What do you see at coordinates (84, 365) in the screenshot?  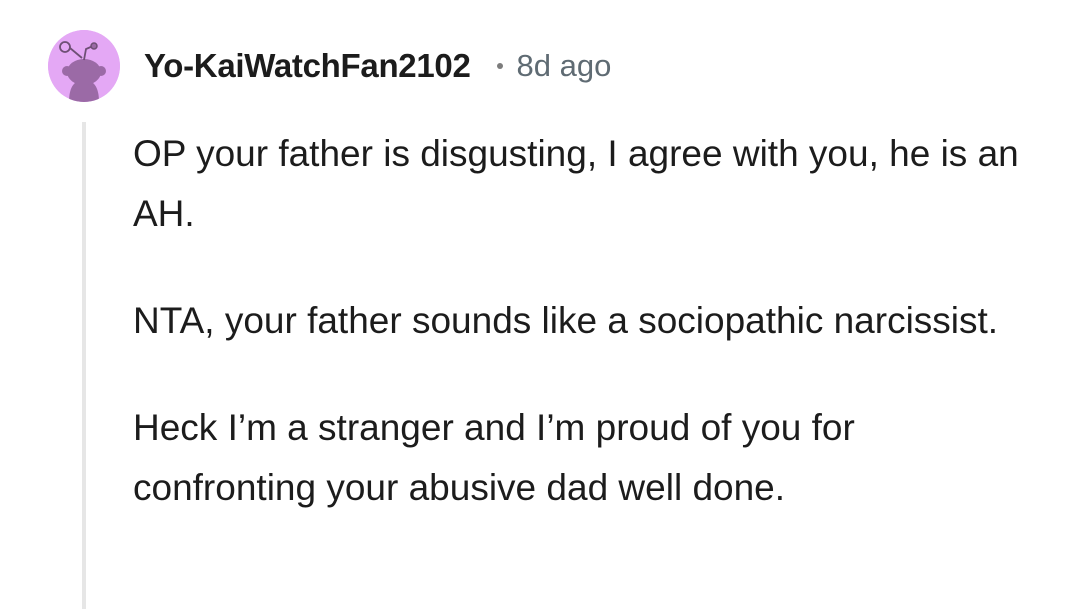 I see `thread-collapse-line` at bounding box center [84, 365].